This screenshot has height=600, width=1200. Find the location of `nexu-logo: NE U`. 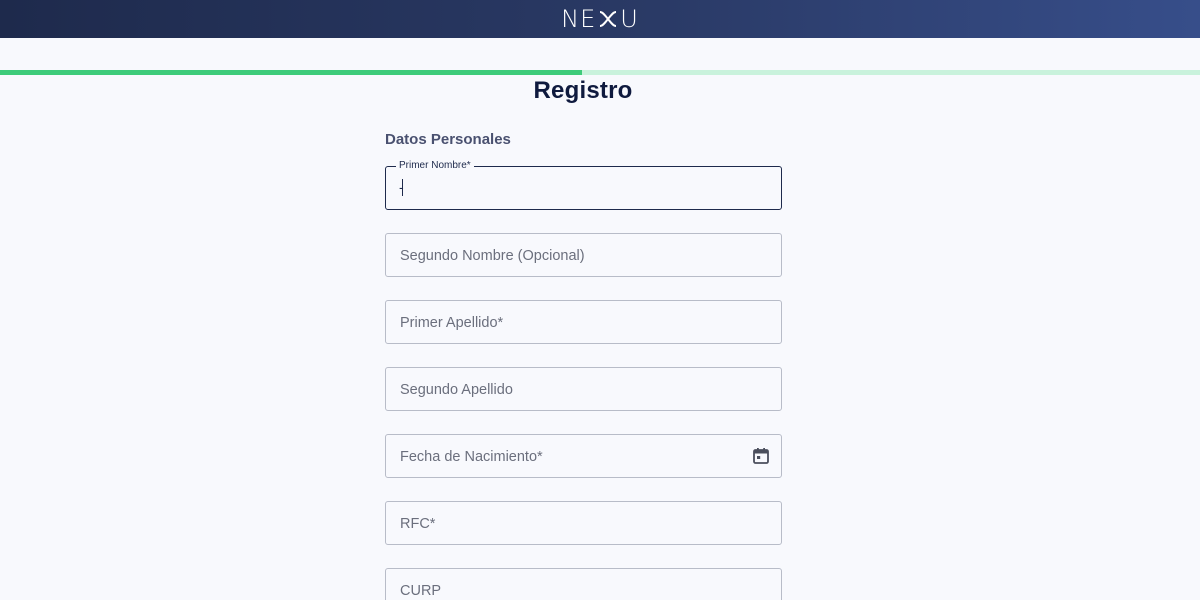

nexu-logo: NE U is located at coordinates (600, 19).